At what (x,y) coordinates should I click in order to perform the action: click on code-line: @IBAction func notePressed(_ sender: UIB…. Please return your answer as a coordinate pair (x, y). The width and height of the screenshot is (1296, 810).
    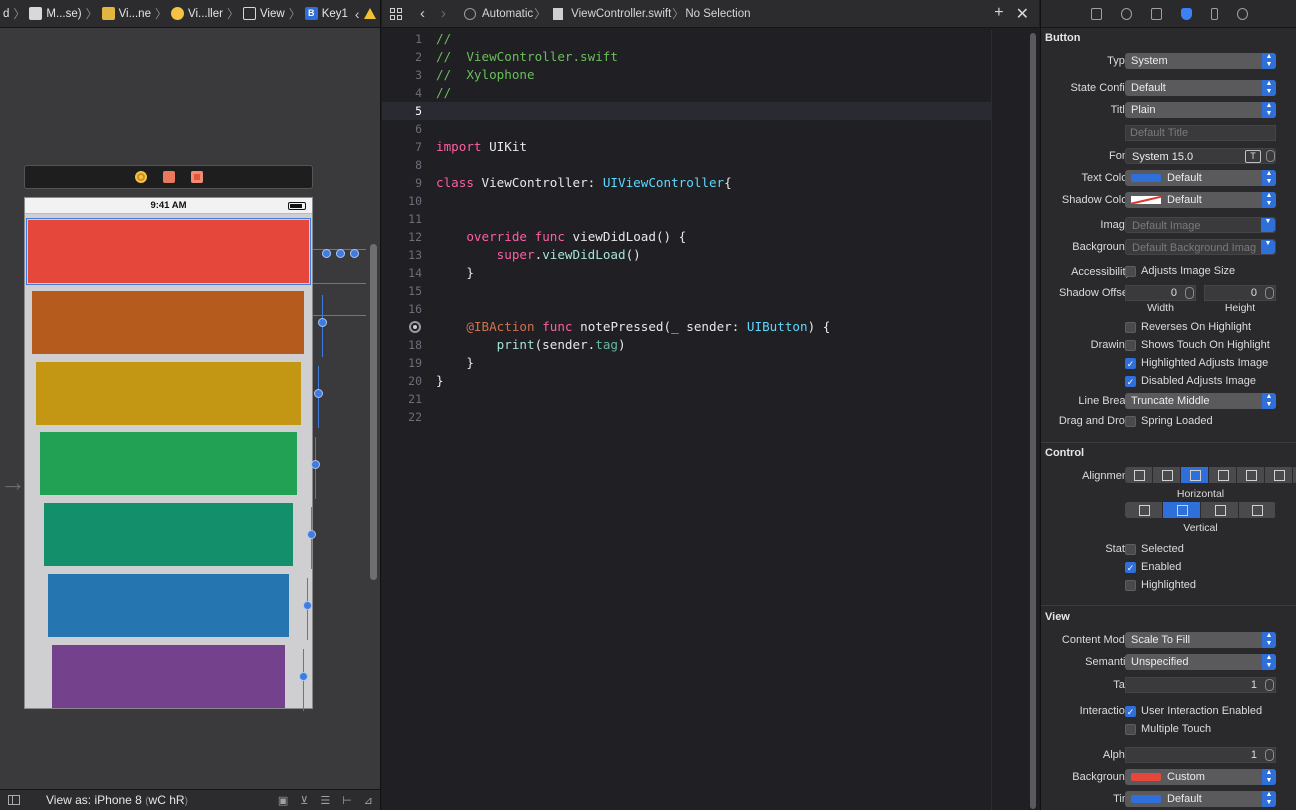
    Looking at the image, I should click on (687, 327).